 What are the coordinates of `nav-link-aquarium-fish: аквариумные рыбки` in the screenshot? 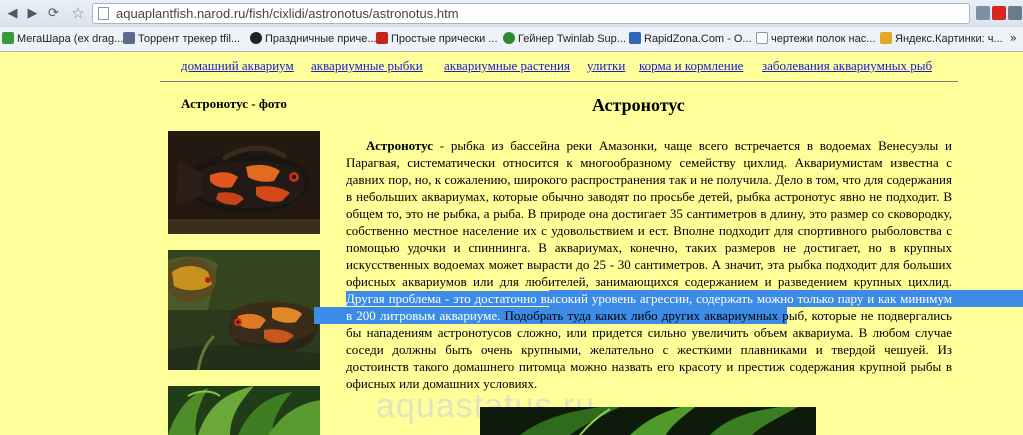 It's located at (367, 66).